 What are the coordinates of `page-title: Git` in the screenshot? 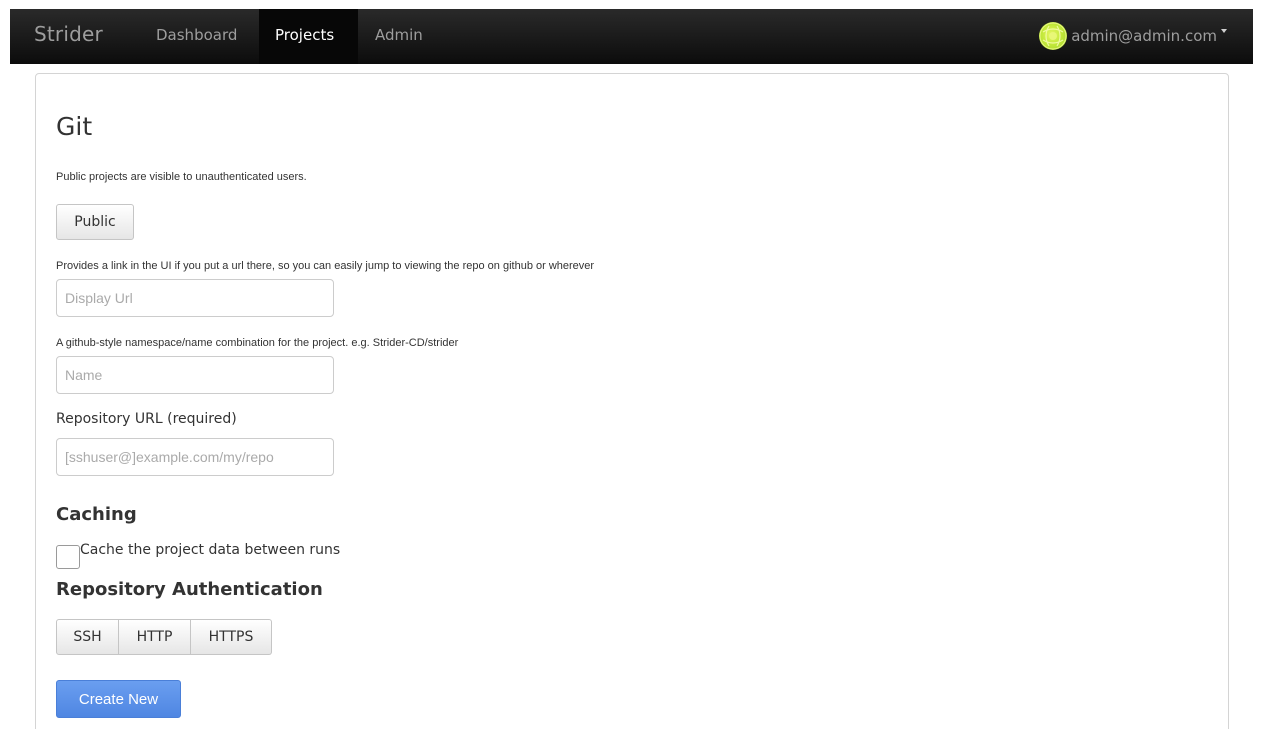 It's located at (74, 126).